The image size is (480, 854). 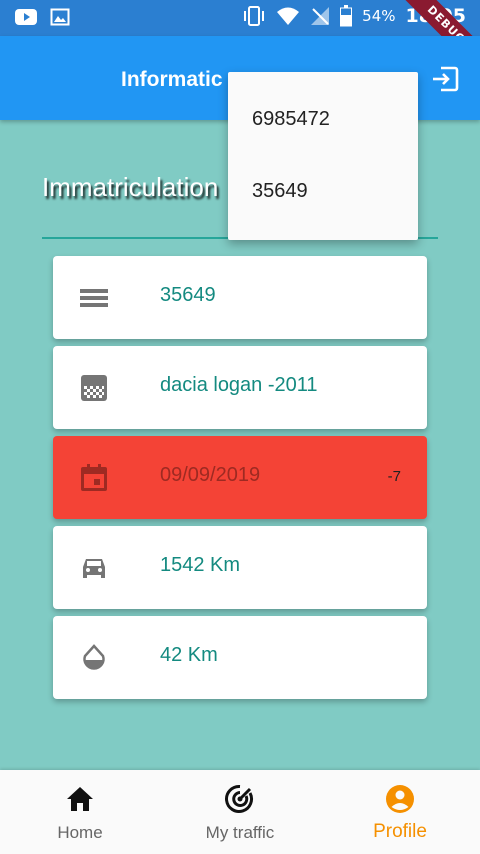 What do you see at coordinates (80, 799) in the screenshot?
I see `home-icon` at bounding box center [80, 799].